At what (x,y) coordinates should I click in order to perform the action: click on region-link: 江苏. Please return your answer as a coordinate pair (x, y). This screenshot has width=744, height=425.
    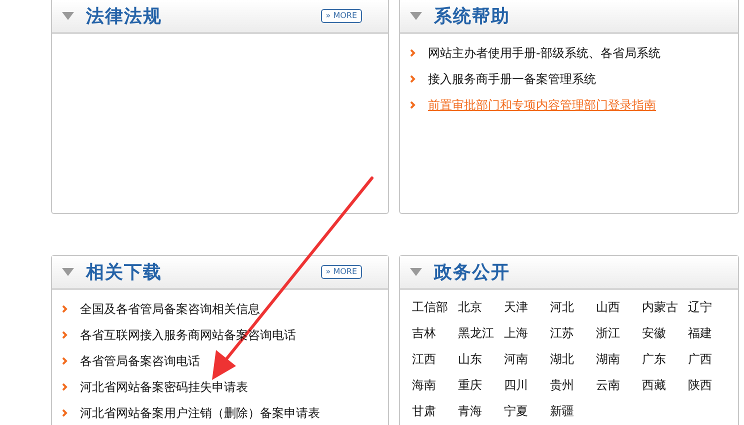
    Looking at the image, I should click on (573, 333).